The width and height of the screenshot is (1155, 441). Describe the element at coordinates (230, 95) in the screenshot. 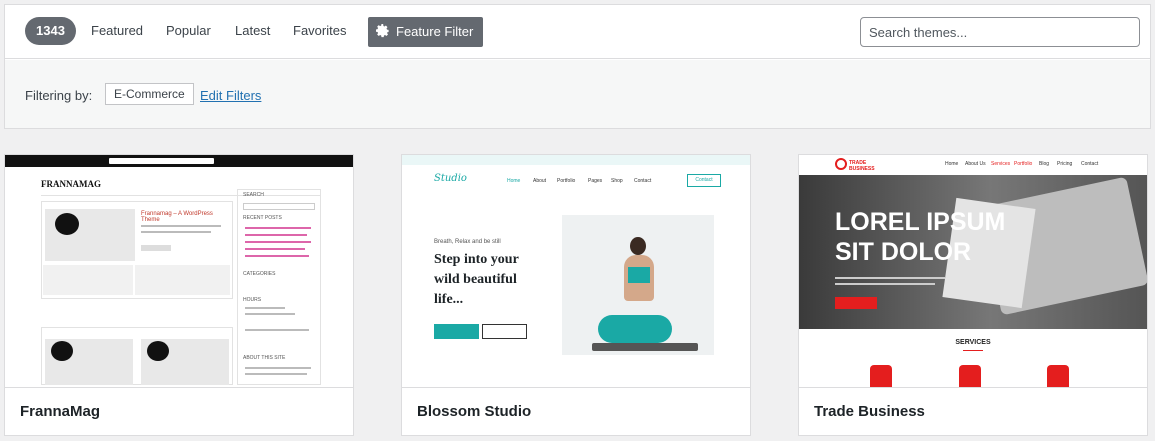

I see `edit-filters-link: Edit Filters` at that location.